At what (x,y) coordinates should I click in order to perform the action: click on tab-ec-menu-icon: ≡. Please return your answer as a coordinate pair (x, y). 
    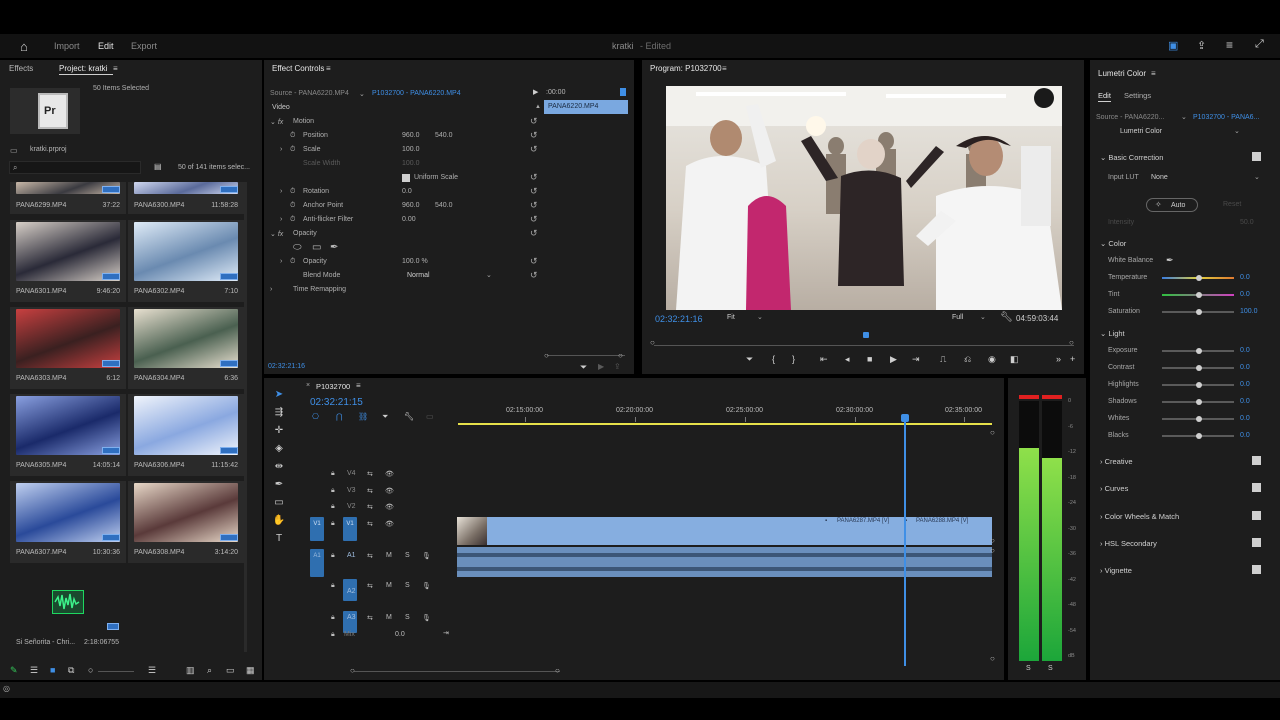
    Looking at the image, I should click on (328, 68).